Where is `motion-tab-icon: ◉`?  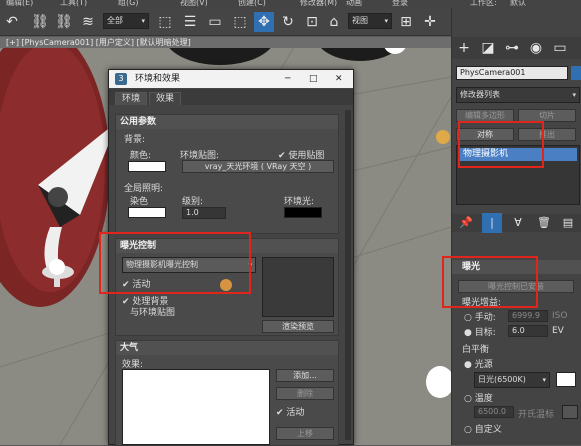 motion-tab-icon: ◉ is located at coordinates (536, 48).